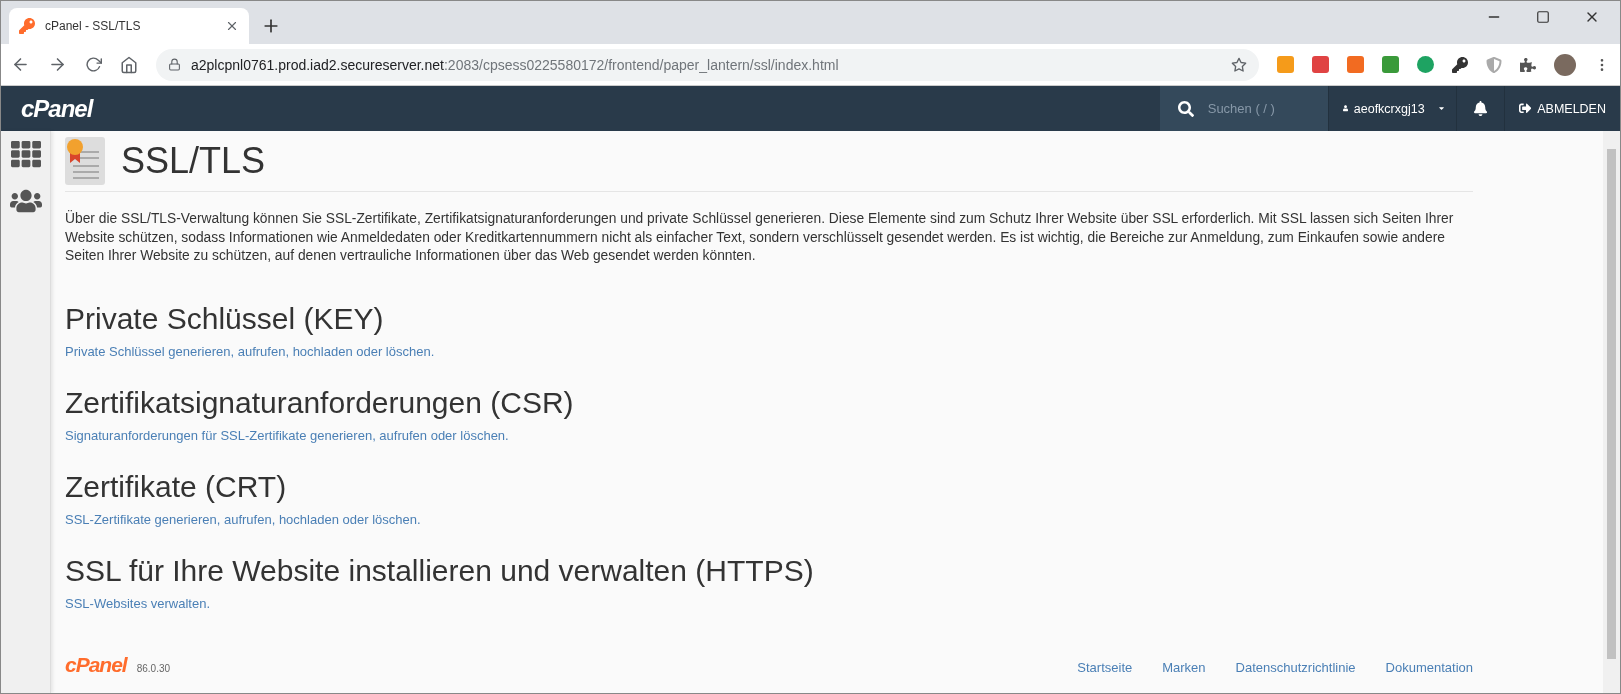  I want to click on section-heading: Private Schlüssel (KEY), so click(225, 318).